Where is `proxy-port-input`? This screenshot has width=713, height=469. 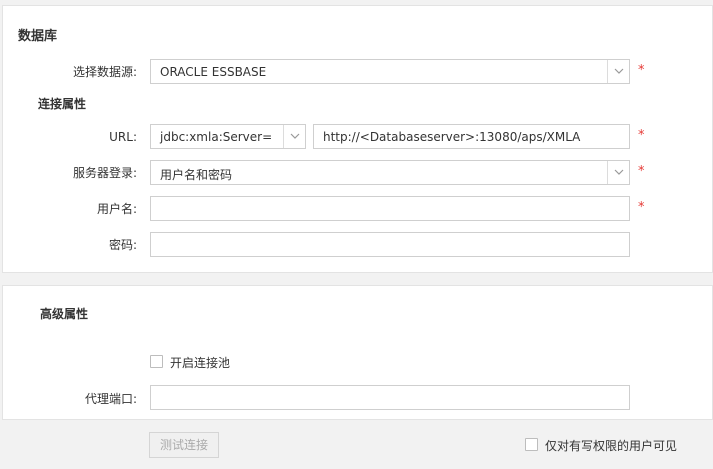
proxy-port-input is located at coordinates (390, 397).